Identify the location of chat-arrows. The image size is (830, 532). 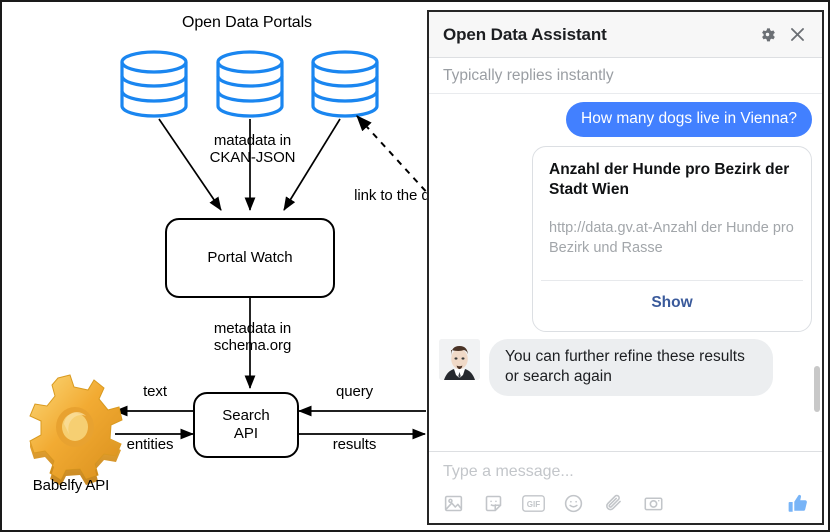
(362, 422).